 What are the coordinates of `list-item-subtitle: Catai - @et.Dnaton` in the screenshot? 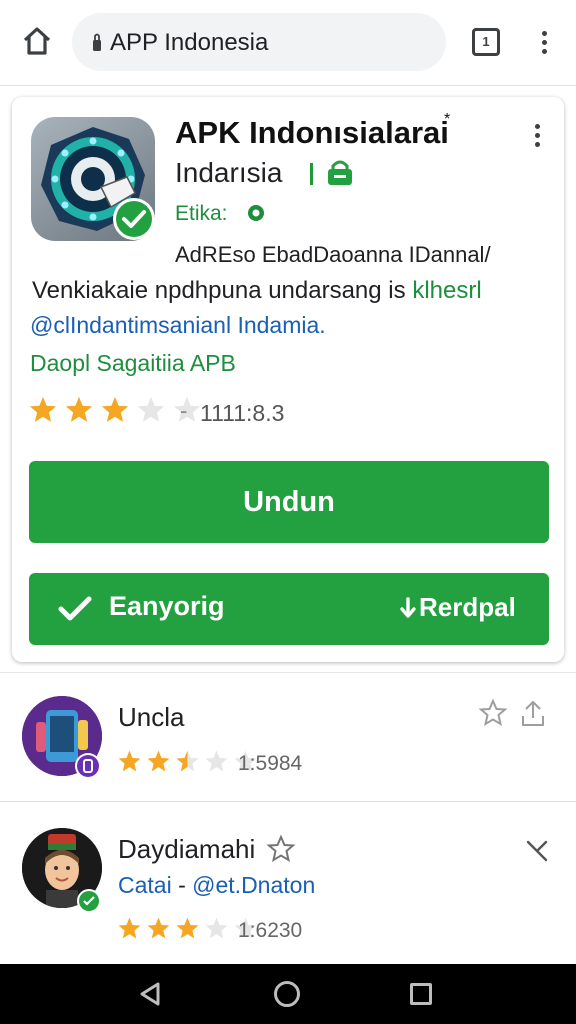 It's located at (216, 885).